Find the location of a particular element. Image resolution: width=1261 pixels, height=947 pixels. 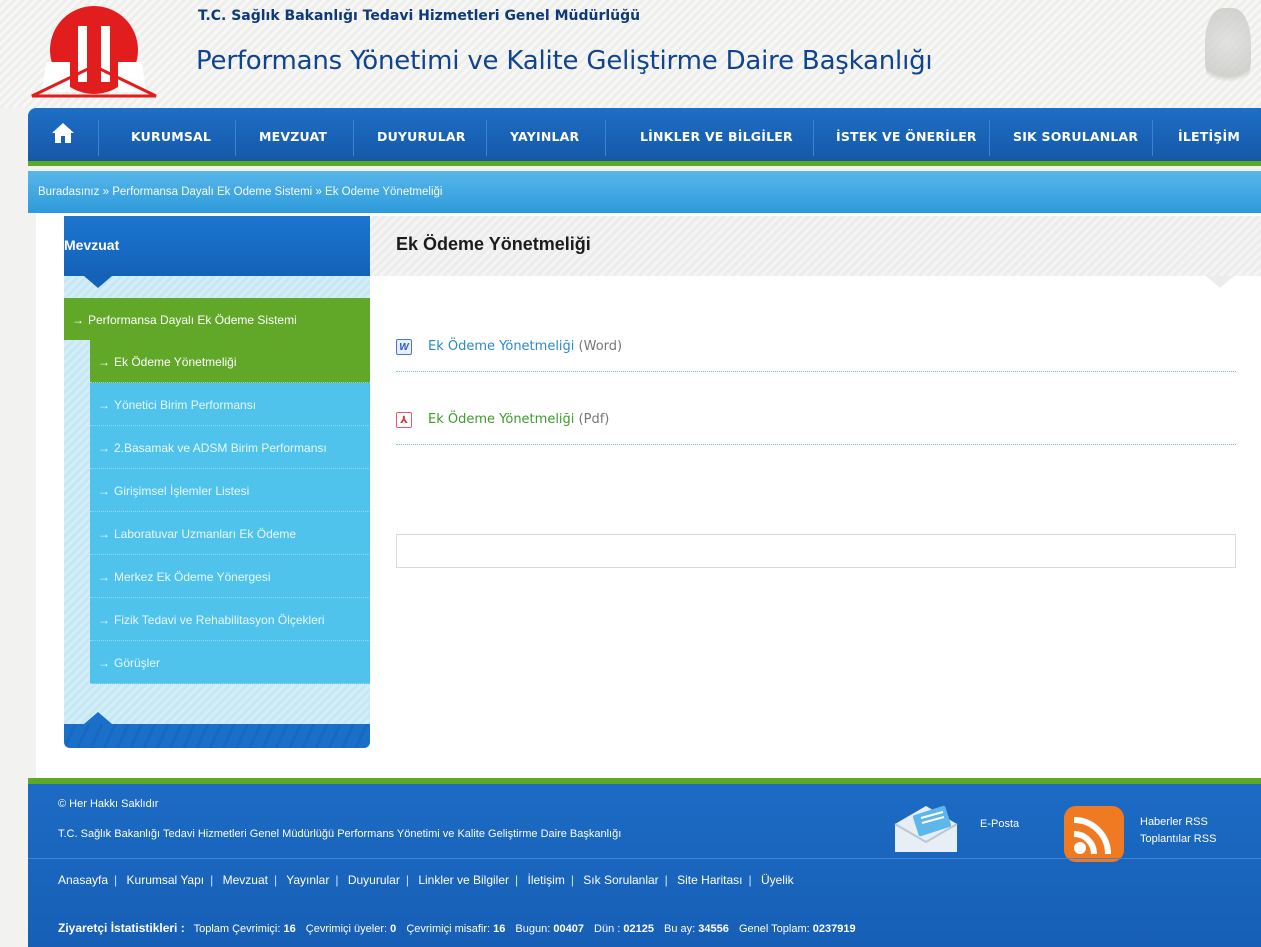

nav-item-istek: İSTEK VE ÖNERİLER is located at coordinates (906, 136).